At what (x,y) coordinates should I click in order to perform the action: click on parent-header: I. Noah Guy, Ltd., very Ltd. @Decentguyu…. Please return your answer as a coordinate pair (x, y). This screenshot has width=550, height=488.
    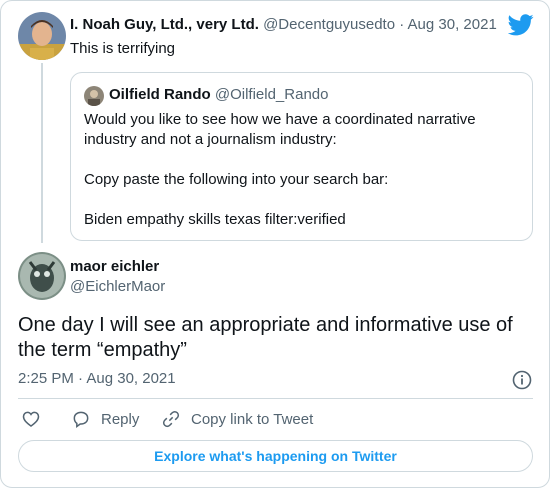
    Looking at the image, I should click on (283, 24).